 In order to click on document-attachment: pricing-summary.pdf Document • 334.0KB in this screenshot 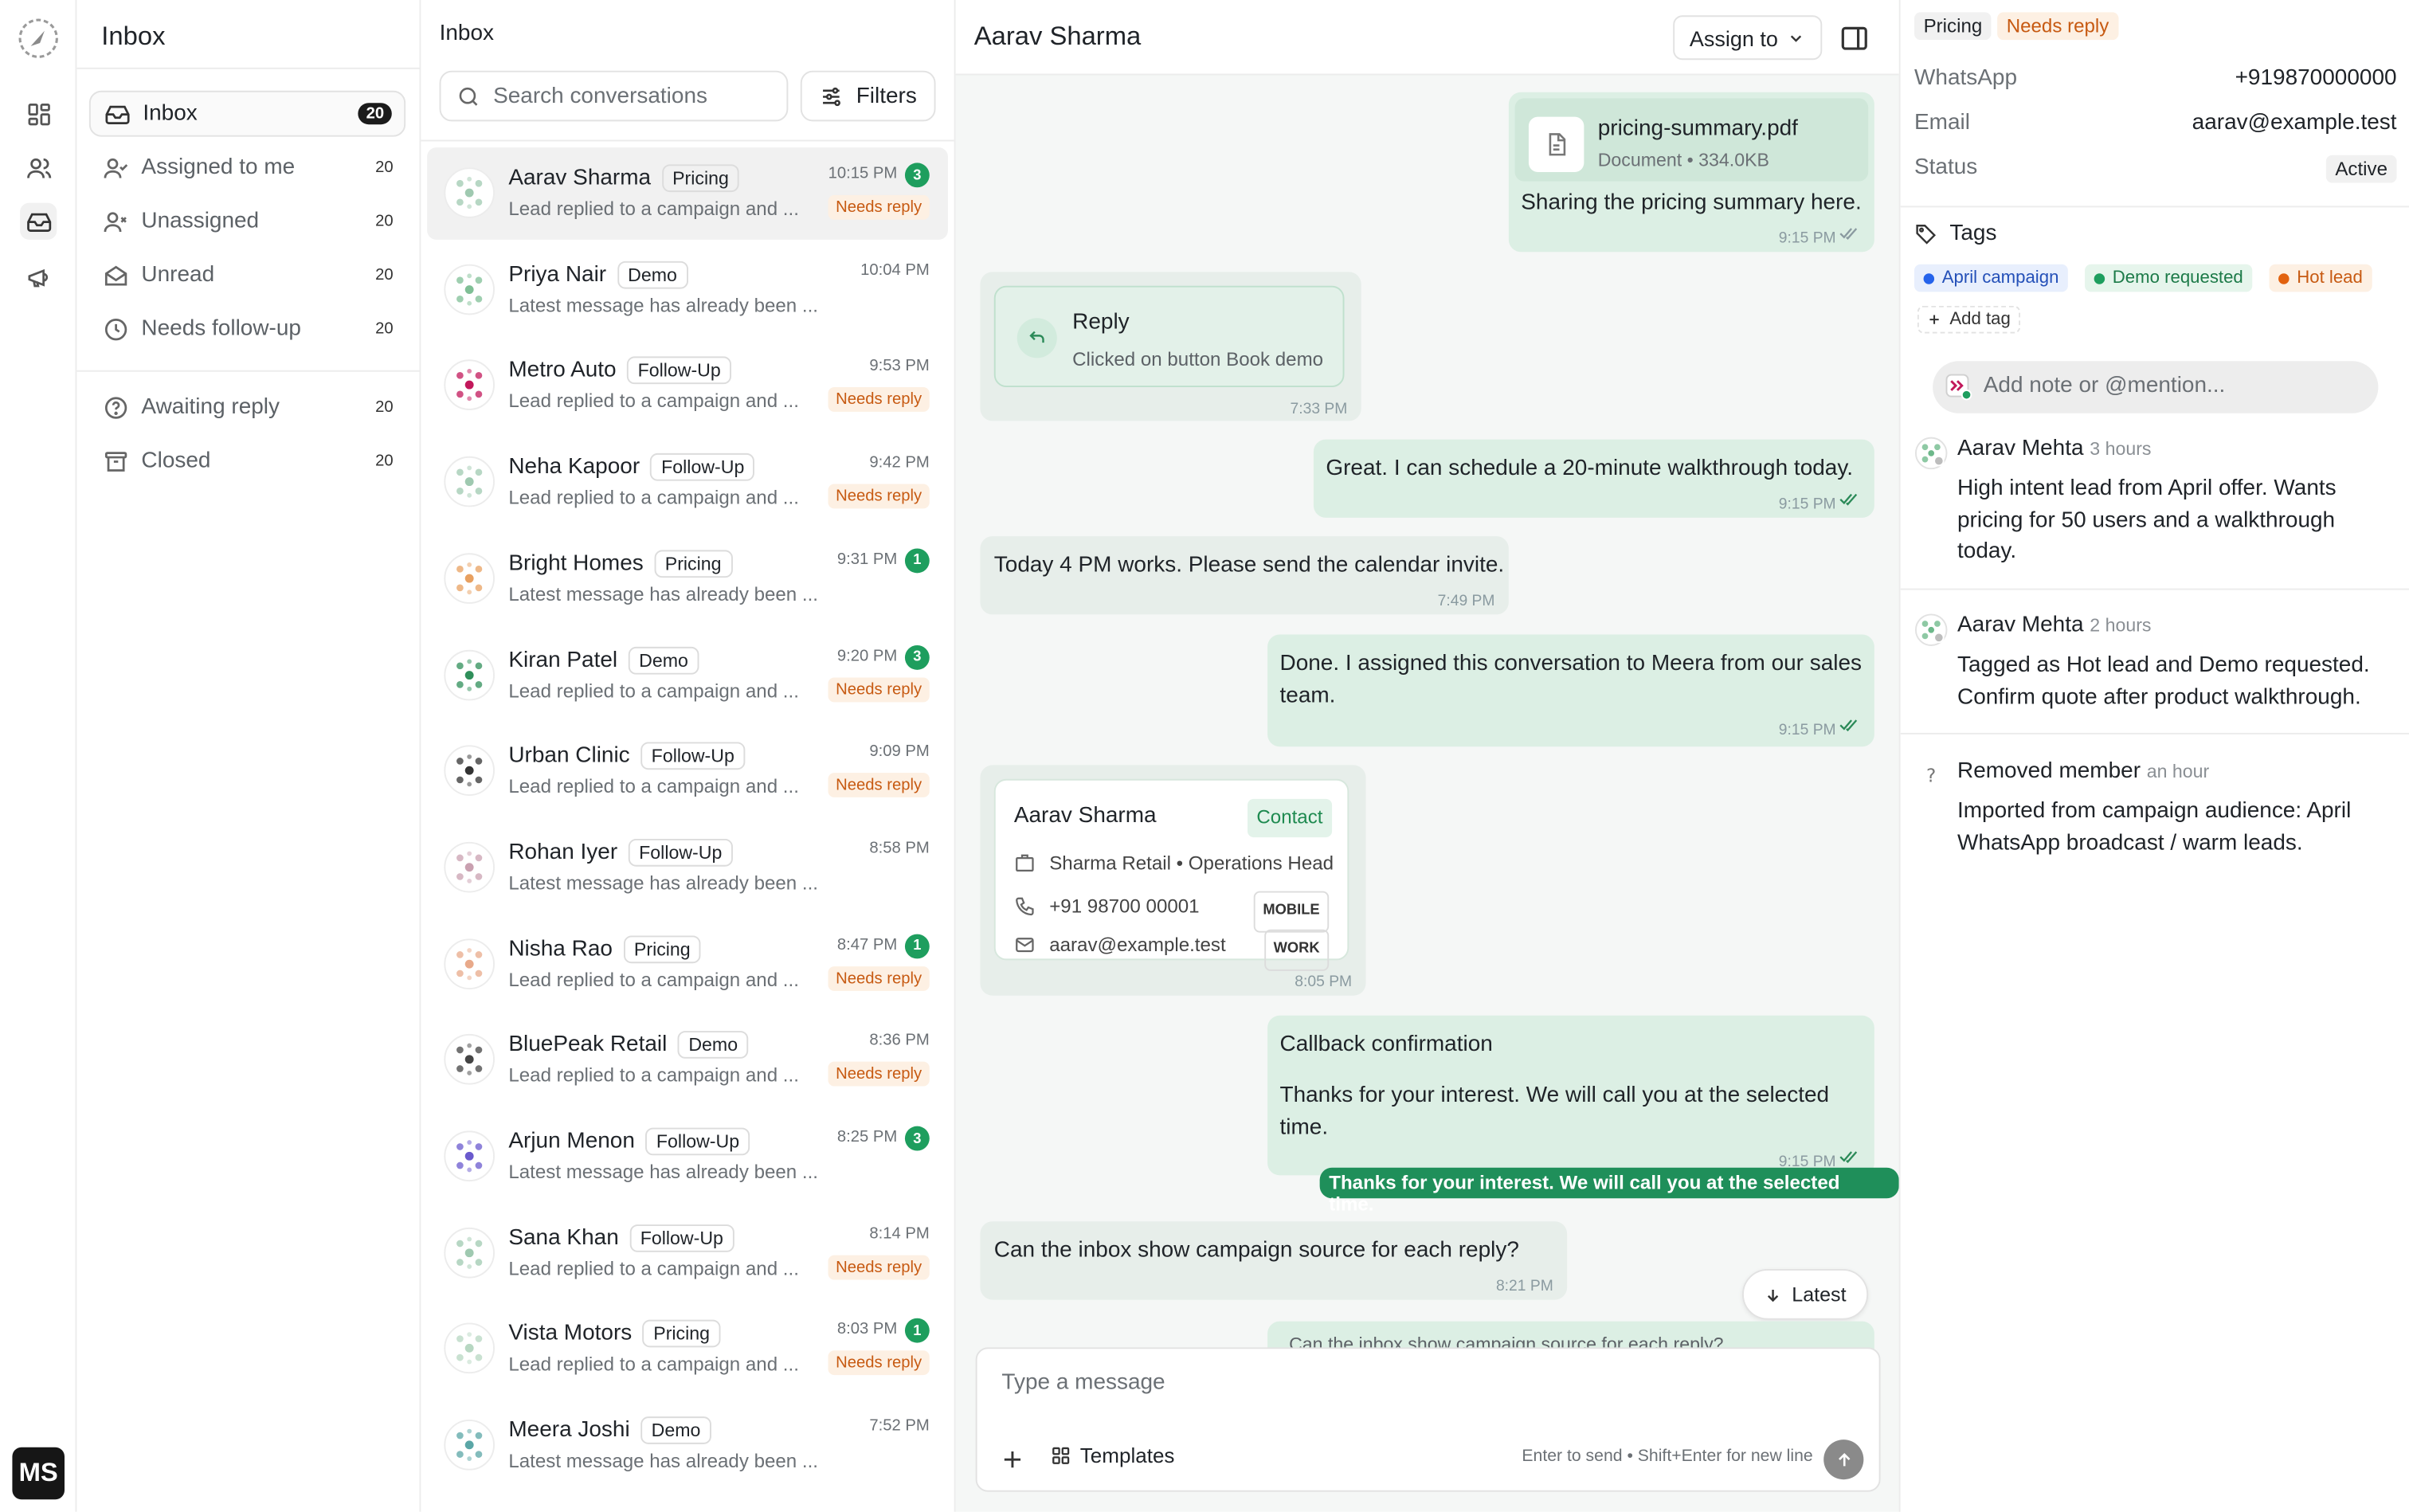, I will do `click(1691, 140)`.